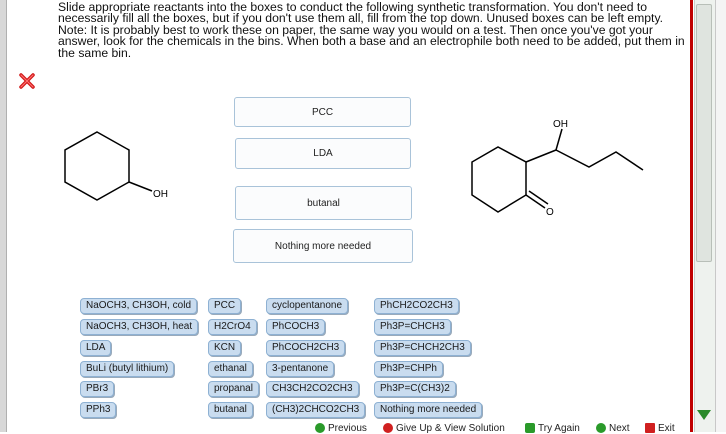 This screenshot has height=434, width=726. I want to click on give-up-label: Give Up & View Solution, so click(450, 428).